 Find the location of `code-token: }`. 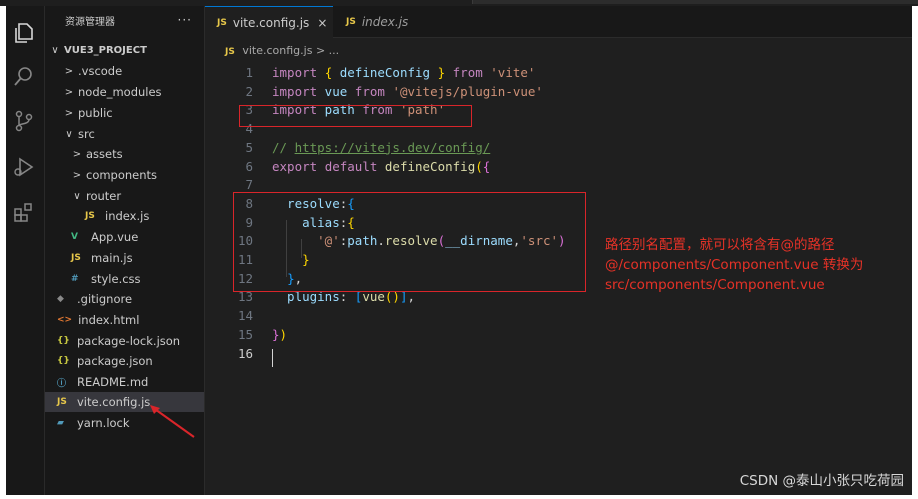

code-token: } is located at coordinates (441, 72).